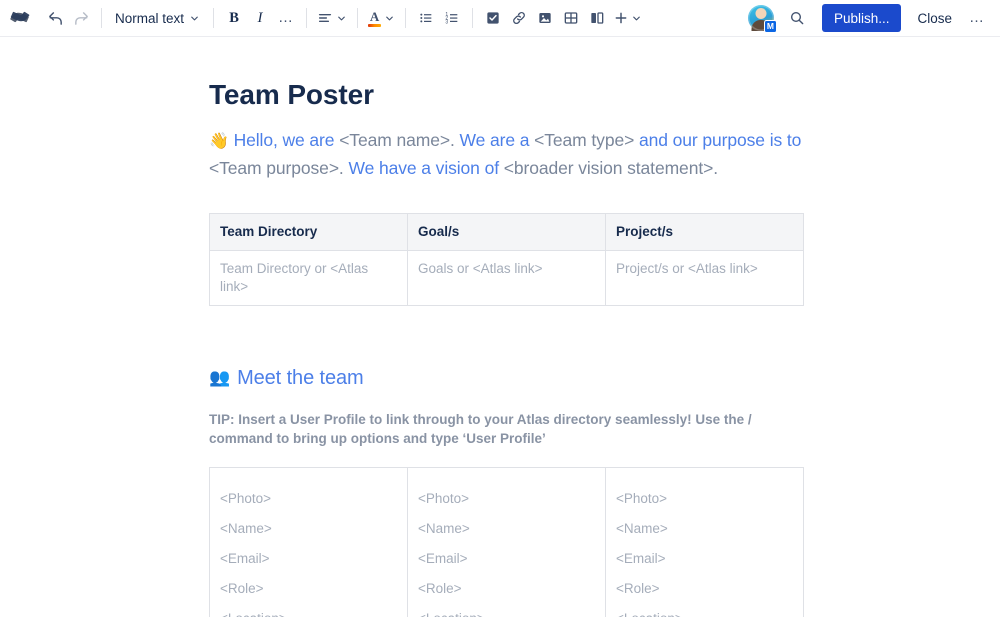  Describe the element at coordinates (507, 95) in the screenshot. I see `page-title: Team Poster` at that location.